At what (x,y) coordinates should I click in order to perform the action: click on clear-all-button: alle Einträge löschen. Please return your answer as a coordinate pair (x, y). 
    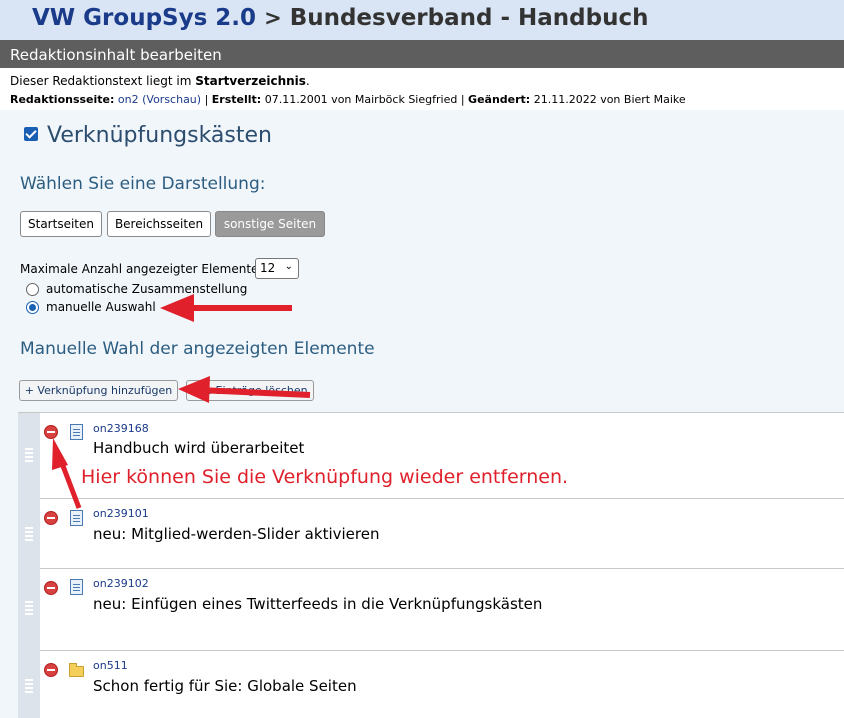
    Looking at the image, I should click on (250, 390).